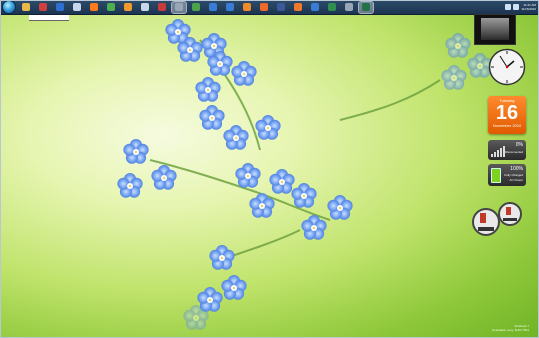 The image size is (539, 338). Describe the element at coordinates (60, 7) in the screenshot. I see `taskbar-app-blue-icon` at that location.